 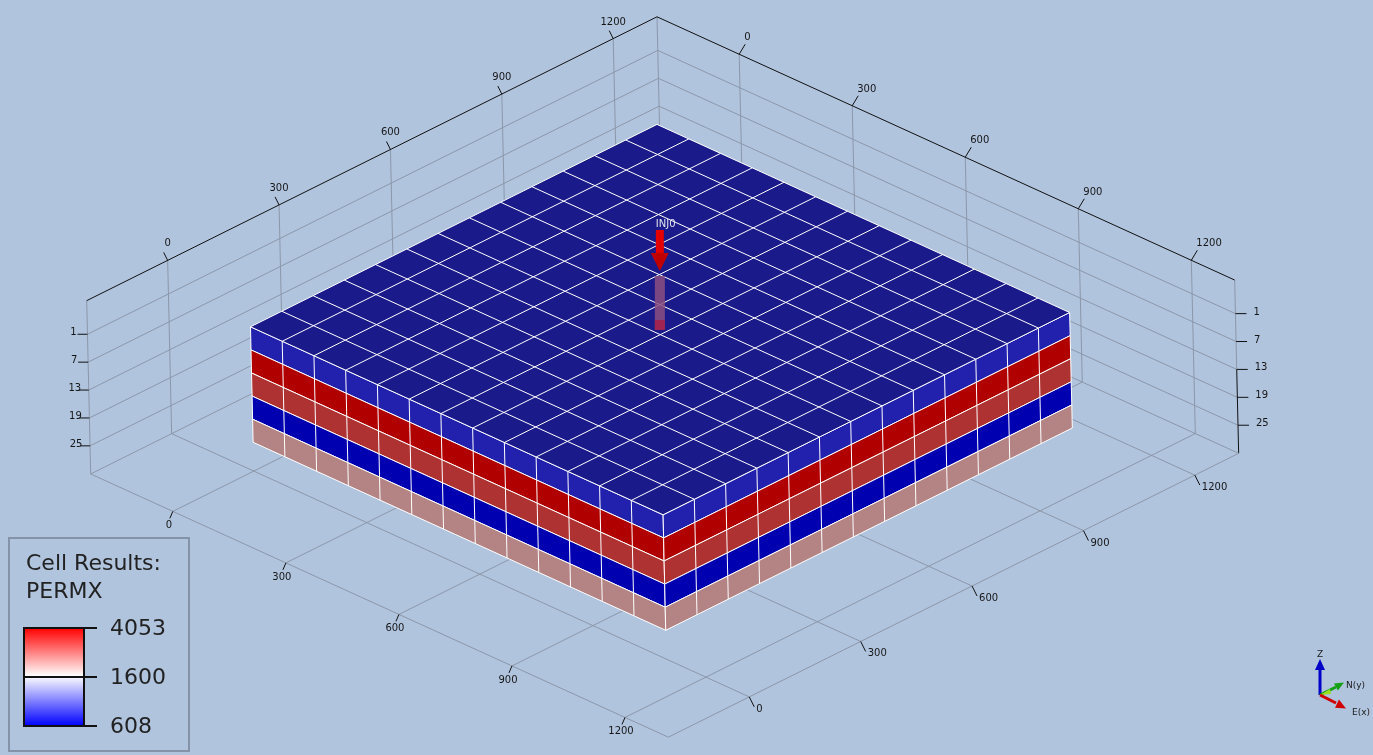 What do you see at coordinates (665, 223) in the screenshot?
I see `well-label: INJ0` at bounding box center [665, 223].